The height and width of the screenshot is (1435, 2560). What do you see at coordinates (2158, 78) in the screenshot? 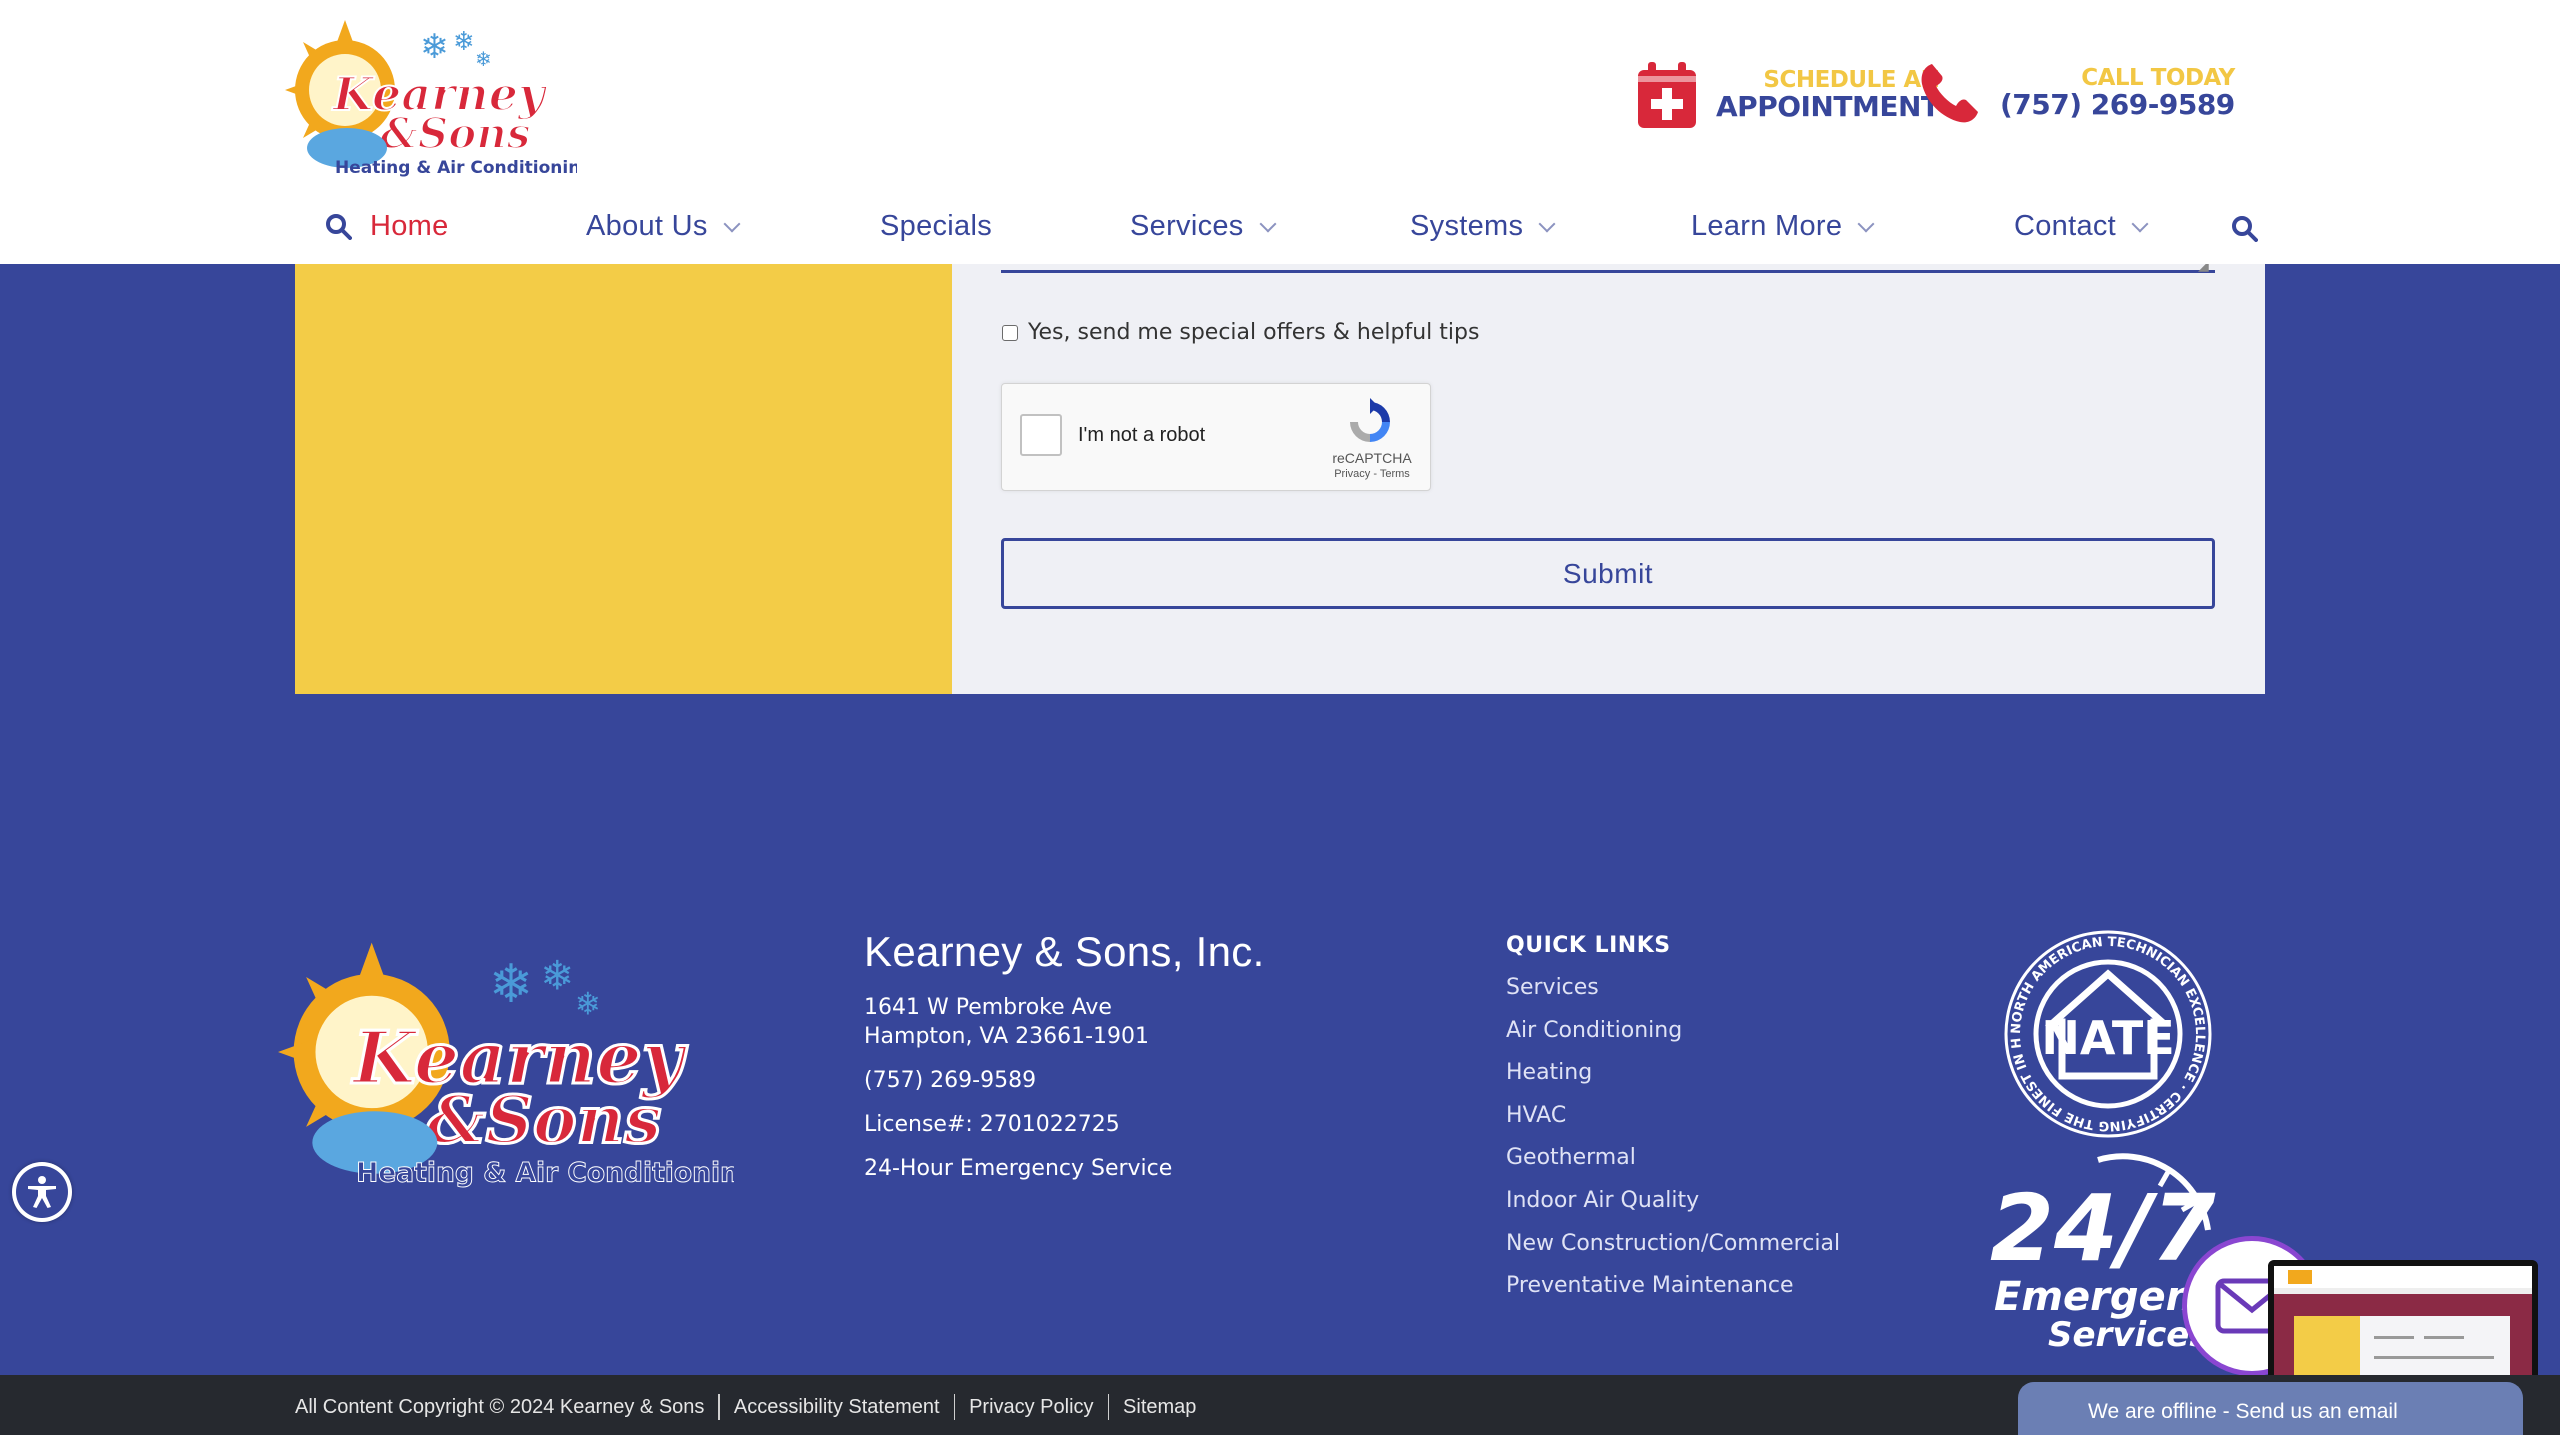
I see `call-top-text: CALL TODAY` at bounding box center [2158, 78].